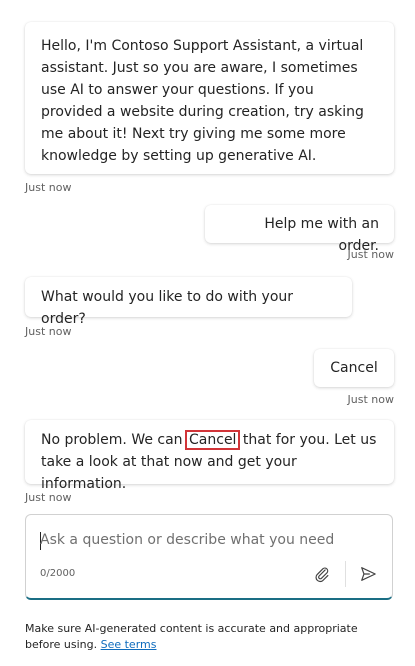 Image resolution: width=415 pixels, height=666 pixels. What do you see at coordinates (299, 229) in the screenshot?
I see `user-message: Help me with an order.` at bounding box center [299, 229].